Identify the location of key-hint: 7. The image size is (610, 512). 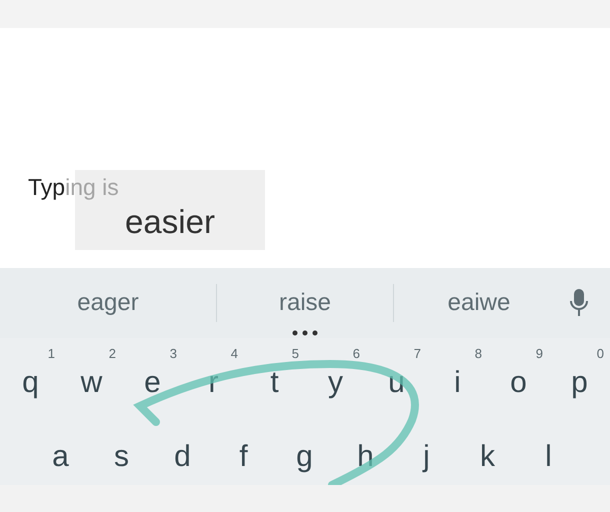
(417, 353).